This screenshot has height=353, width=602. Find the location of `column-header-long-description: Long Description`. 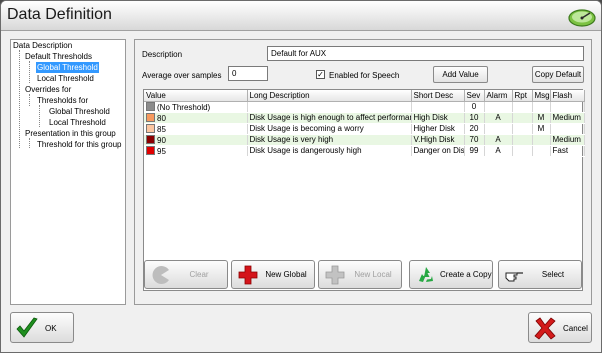

column-header-long-description: Long Description is located at coordinates (329, 96).